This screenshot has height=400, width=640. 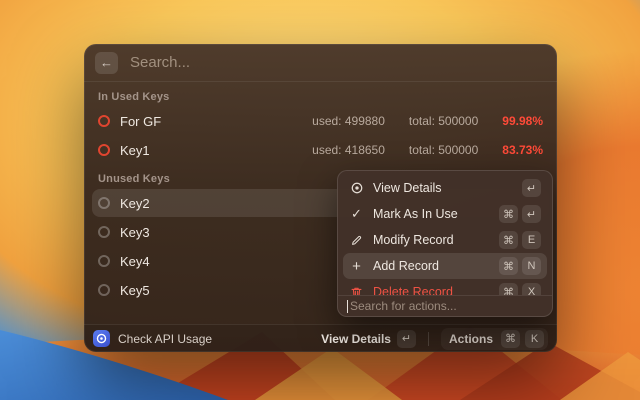 What do you see at coordinates (522, 150) in the screenshot?
I see `usage-percent: 83.73%` at bounding box center [522, 150].